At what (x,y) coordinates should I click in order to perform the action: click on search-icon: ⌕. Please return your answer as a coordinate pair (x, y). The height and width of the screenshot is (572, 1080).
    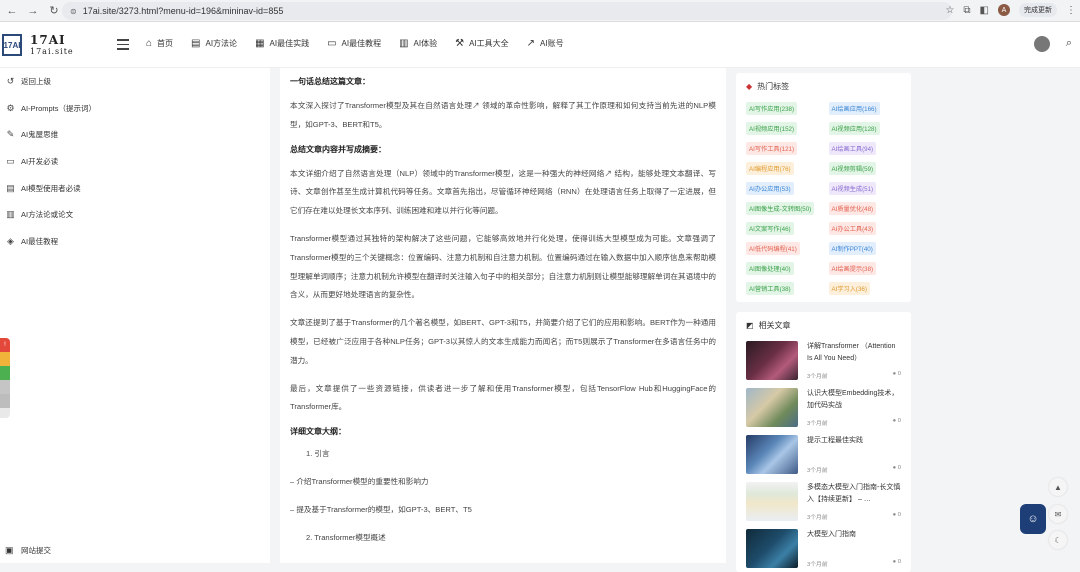
    Looking at the image, I should click on (1069, 43).